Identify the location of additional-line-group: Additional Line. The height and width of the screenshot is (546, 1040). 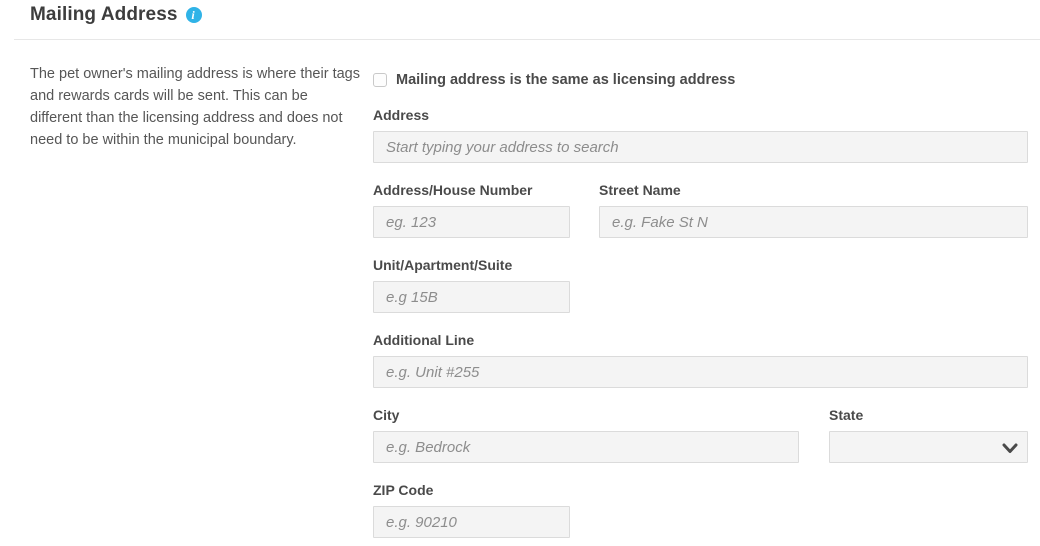
(700, 360).